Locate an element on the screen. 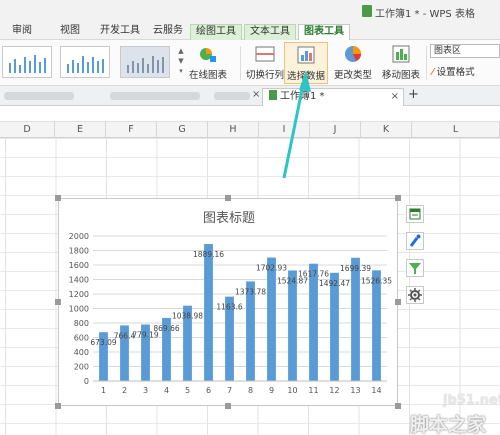 The image size is (500, 435). resize-handle-sw is located at coordinates (58, 406).